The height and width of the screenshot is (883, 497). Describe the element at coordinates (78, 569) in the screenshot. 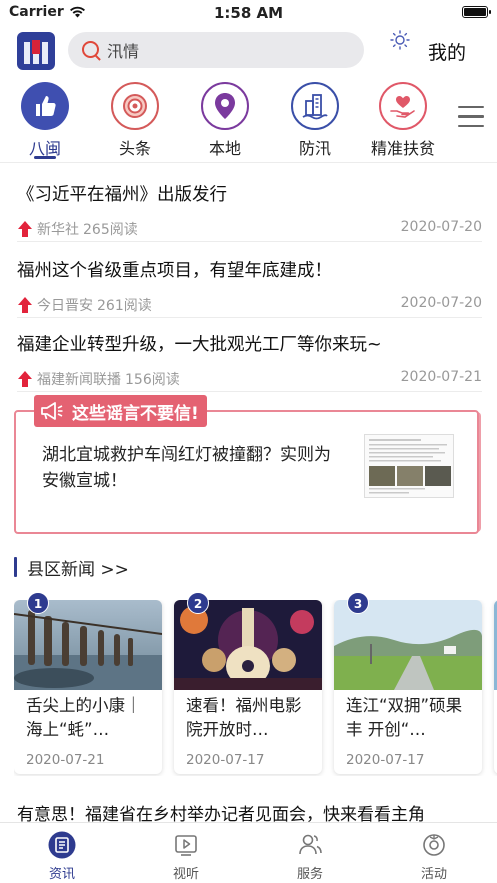

I see `section-title: 县区新闻 >>` at that location.